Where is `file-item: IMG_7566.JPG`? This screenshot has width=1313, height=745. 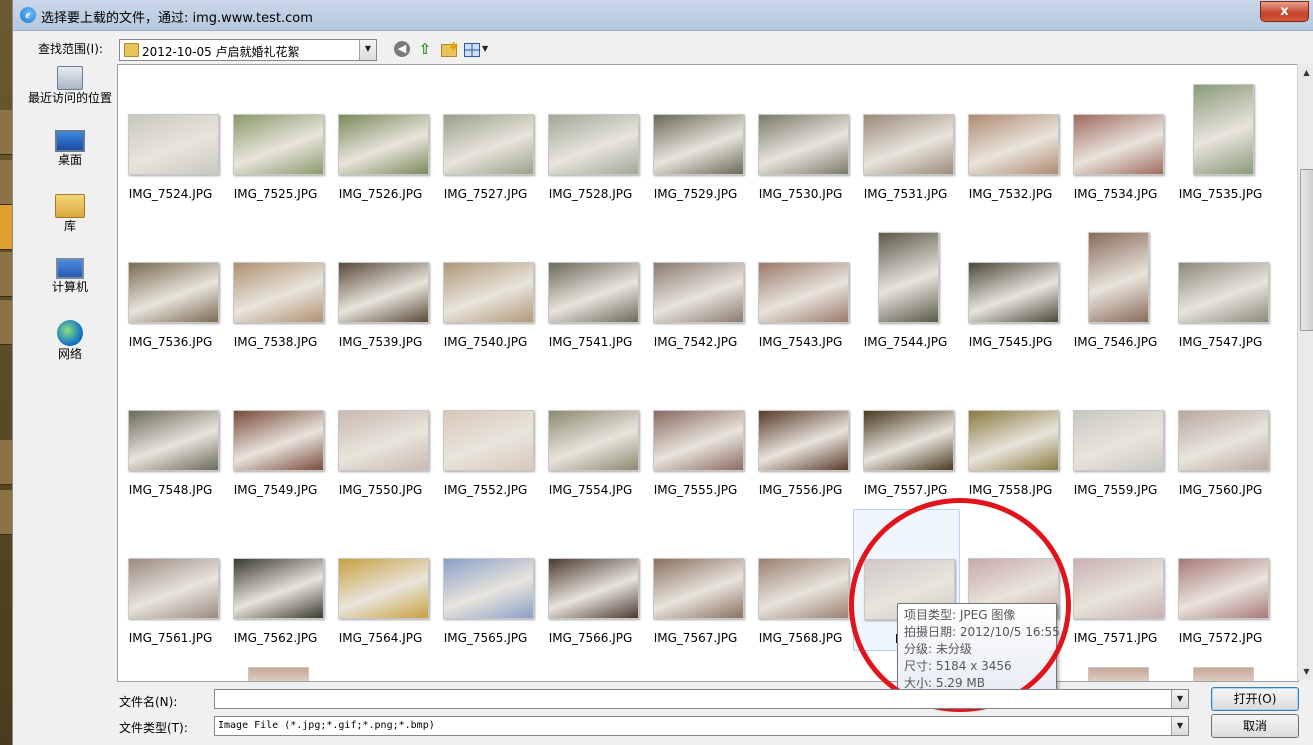 file-item: IMG_7566.JPG is located at coordinates (590, 579).